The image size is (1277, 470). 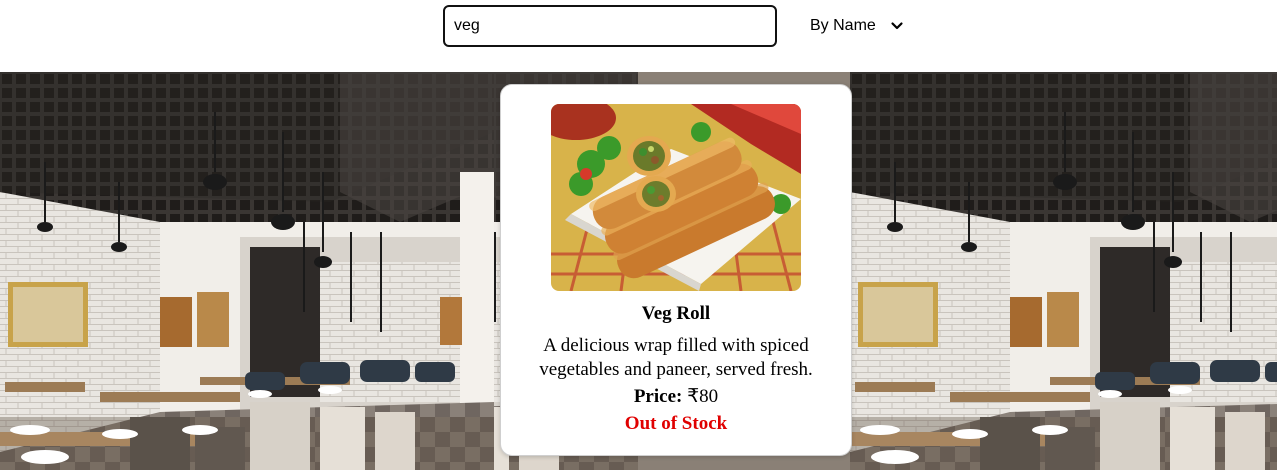 I want to click on sort-dropdown: By Name, so click(x=858, y=26).